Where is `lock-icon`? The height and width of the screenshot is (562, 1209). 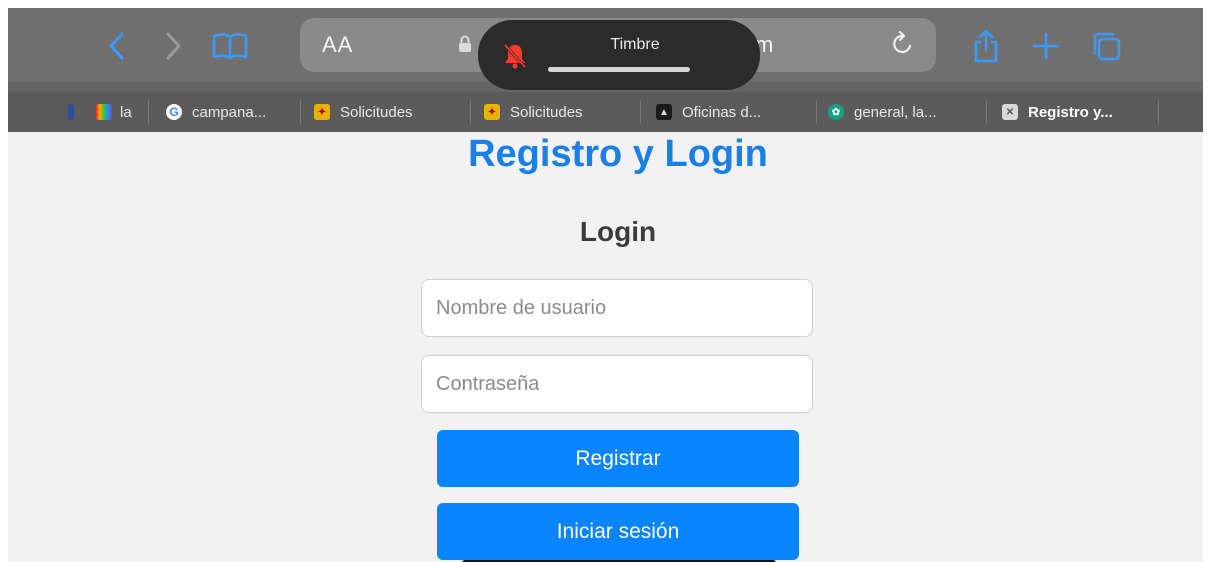
lock-icon is located at coordinates (465, 43).